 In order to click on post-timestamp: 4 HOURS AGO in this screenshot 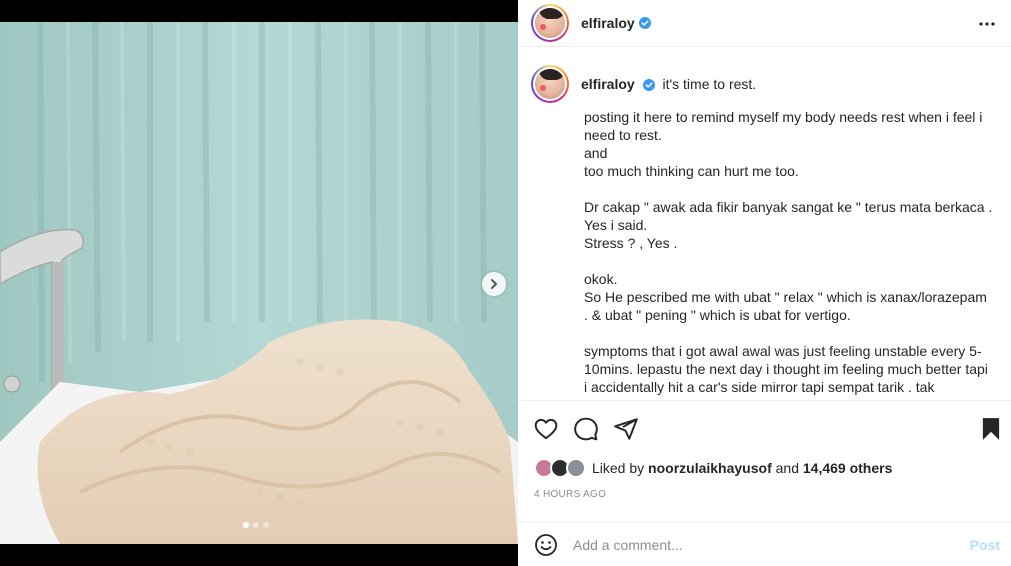, I will do `click(570, 494)`.